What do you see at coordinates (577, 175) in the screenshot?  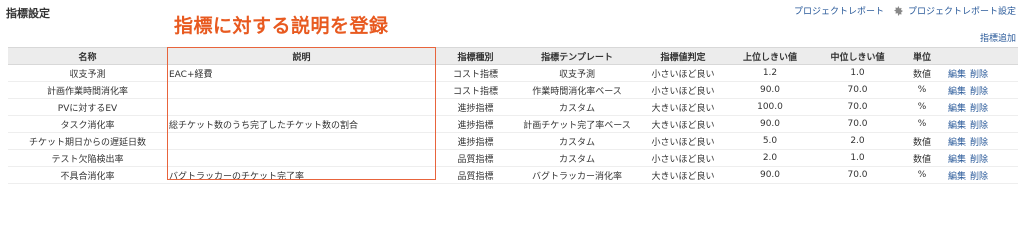 I see `cell-template: バグトラッカー消化率` at bounding box center [577, 175].